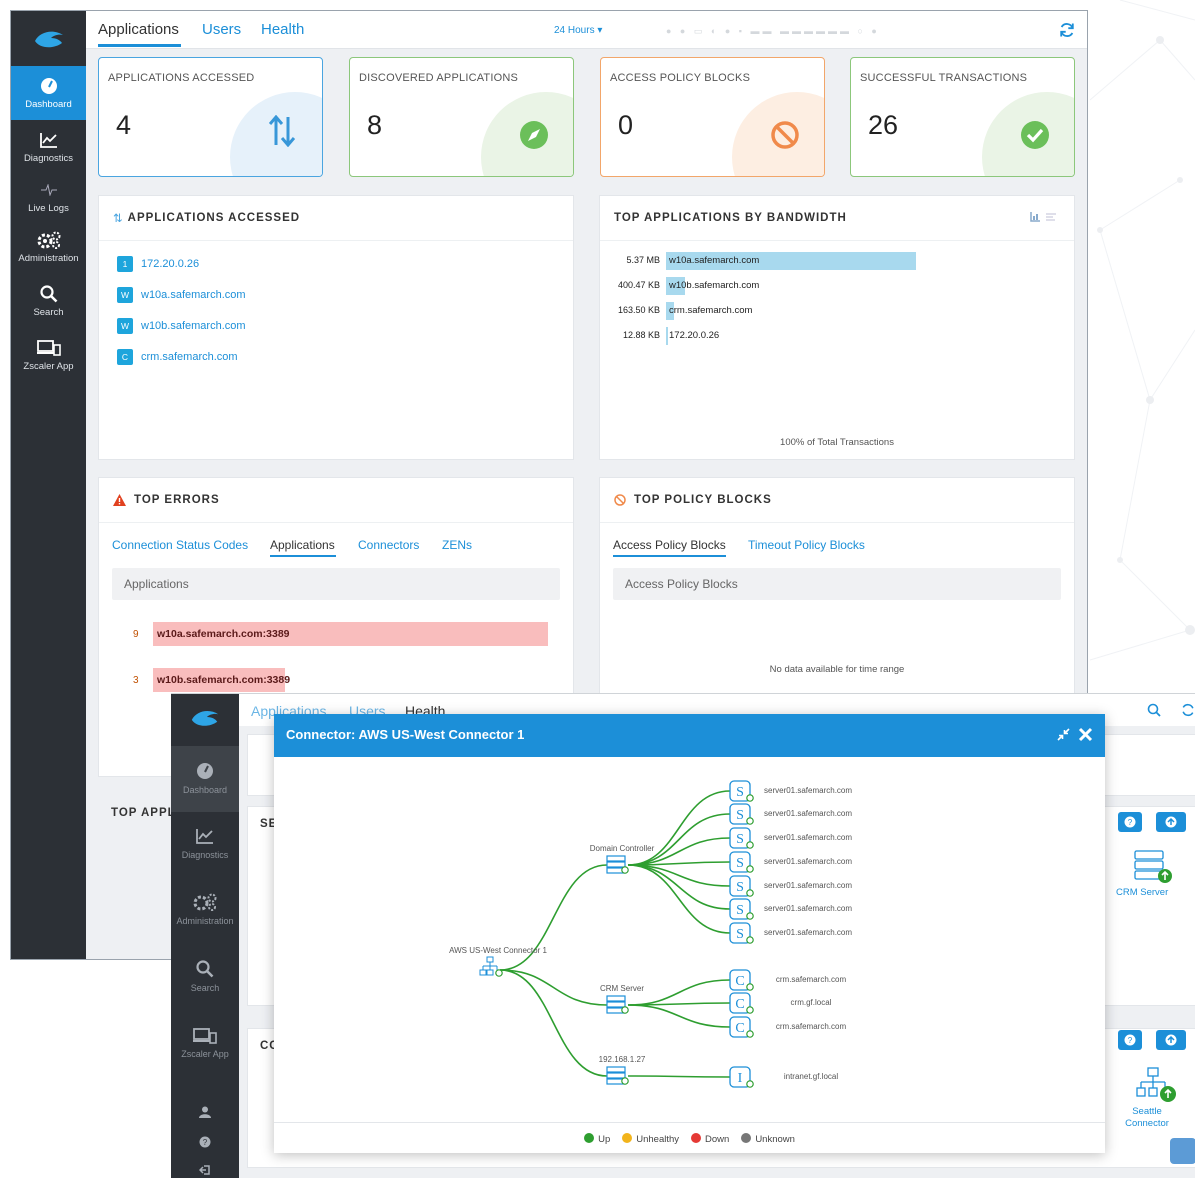 Image resolution: width=1195 pixels, height=1178 pixels. I want to click on error-row: 9 w10a.safemarch.com:3389, so click(340, 634).